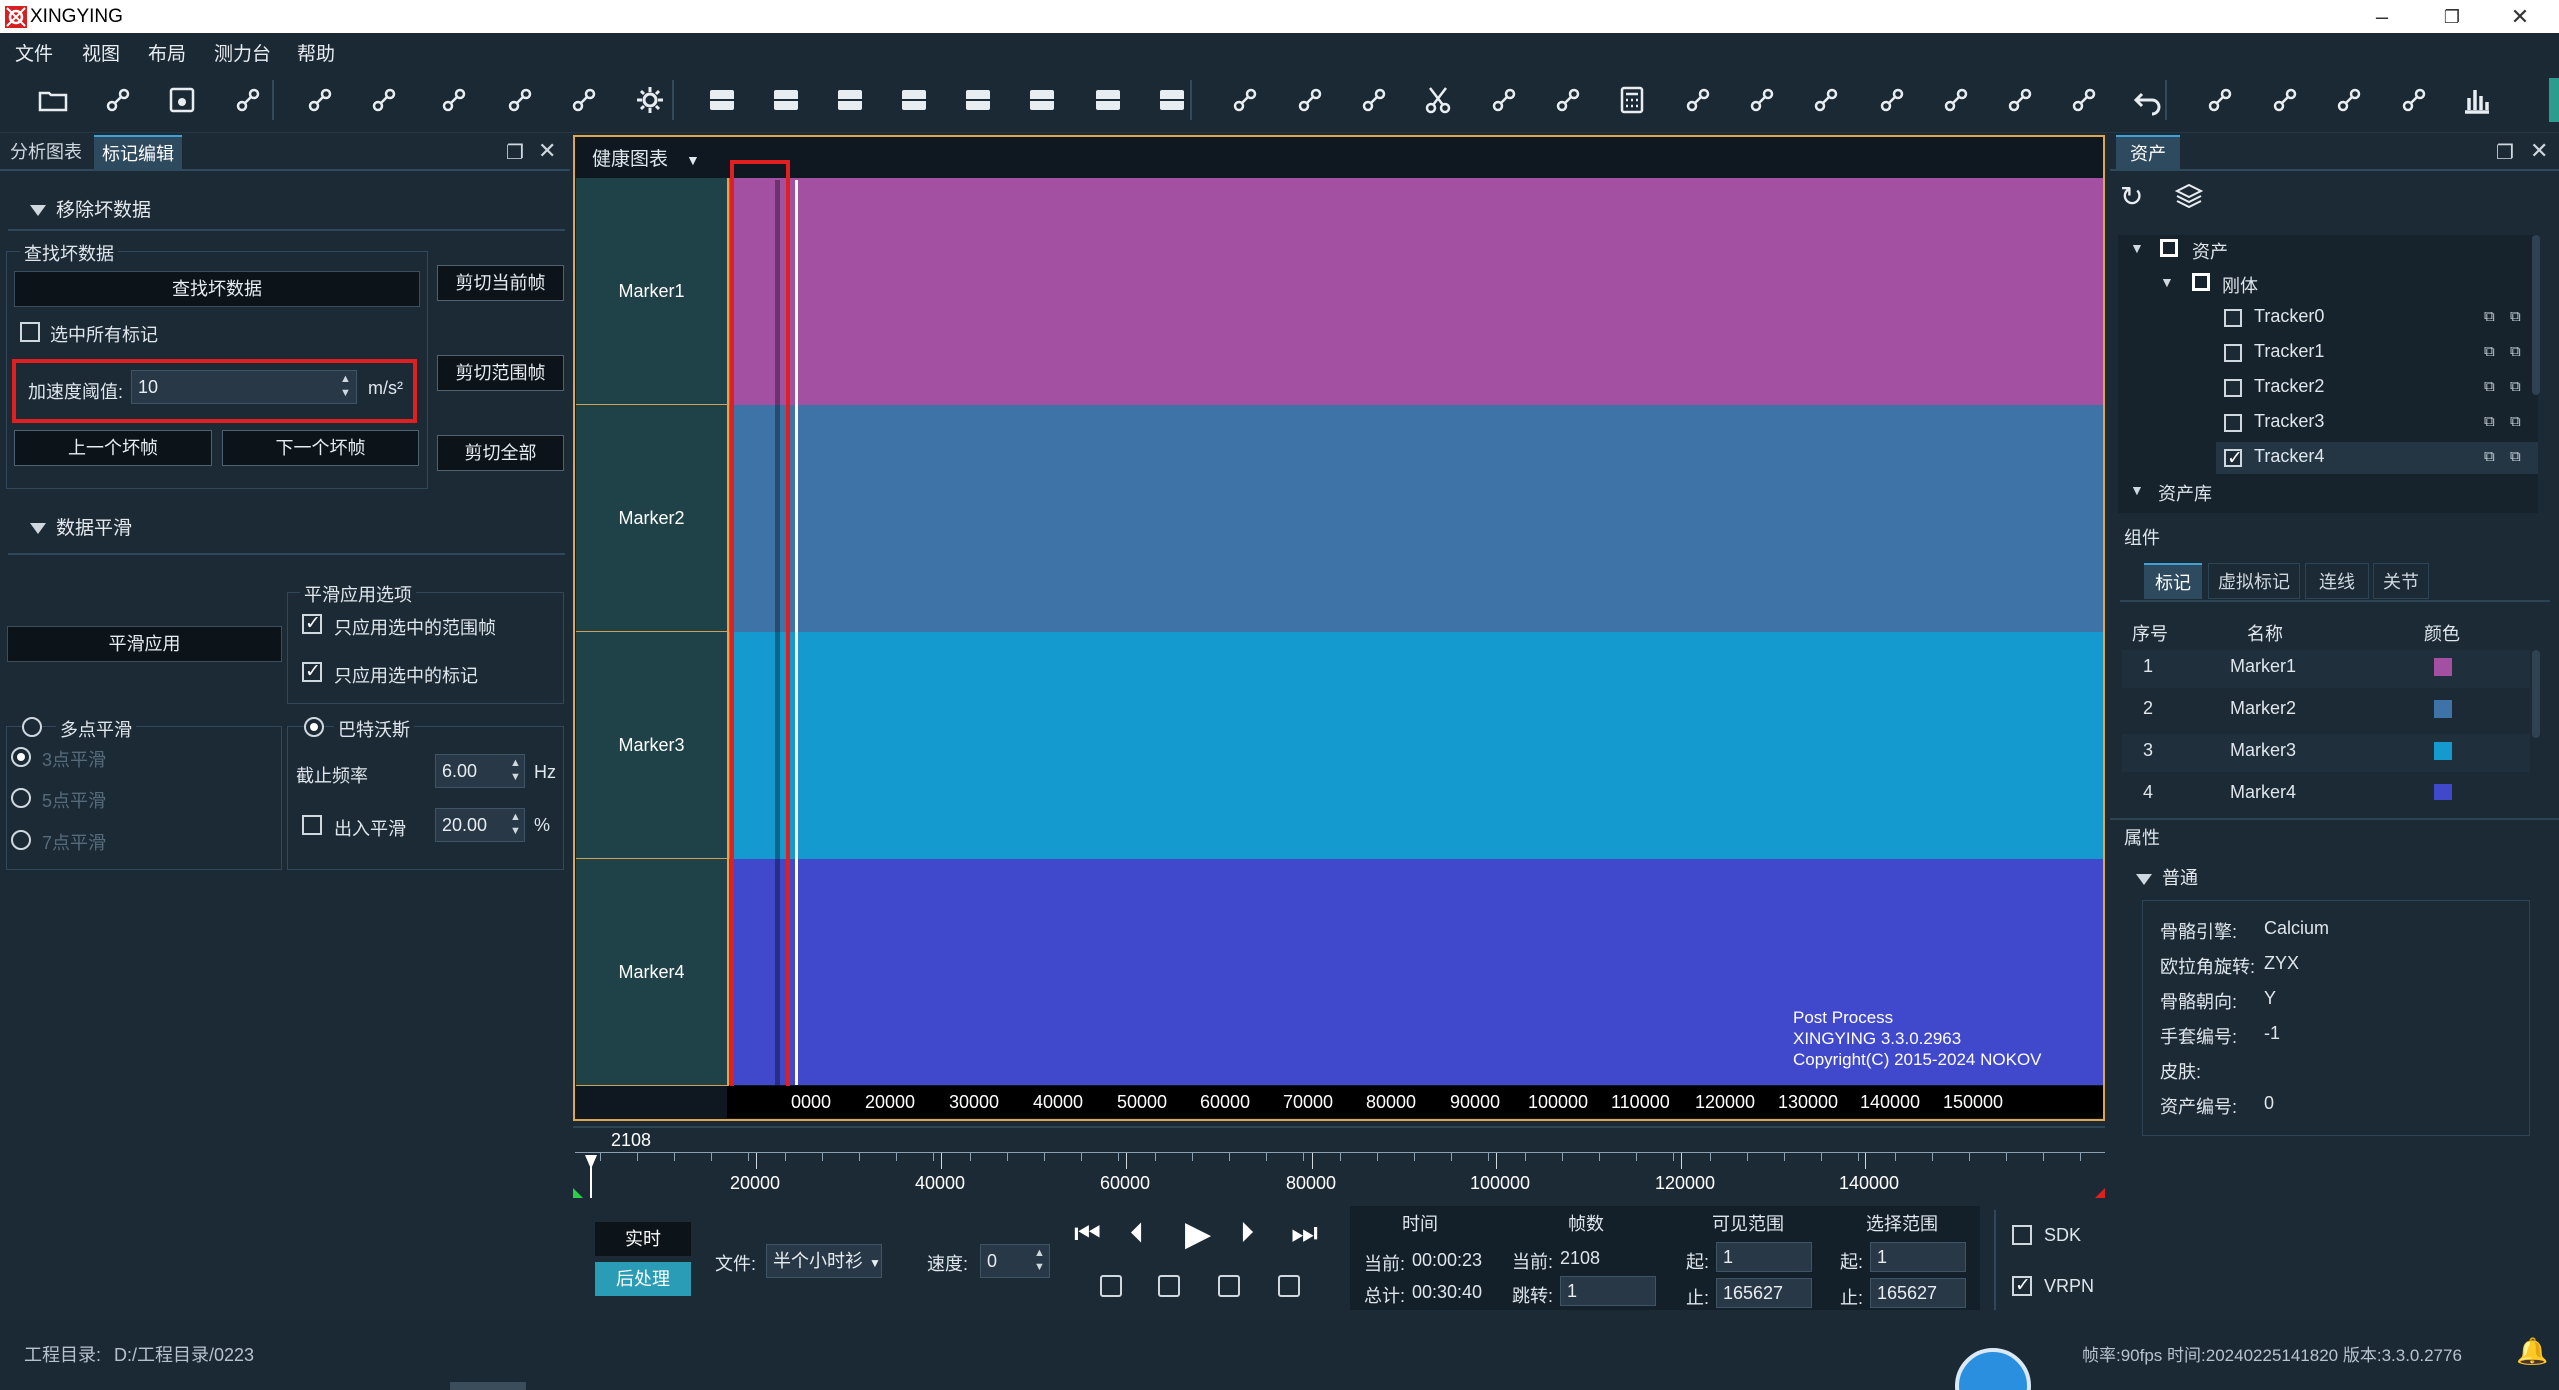 This screenshot has height=1390, width=2559. What do you see at coordinates (520, 100) in the screenshot?
I see `camera-icon` at bounding box center [520, 100].